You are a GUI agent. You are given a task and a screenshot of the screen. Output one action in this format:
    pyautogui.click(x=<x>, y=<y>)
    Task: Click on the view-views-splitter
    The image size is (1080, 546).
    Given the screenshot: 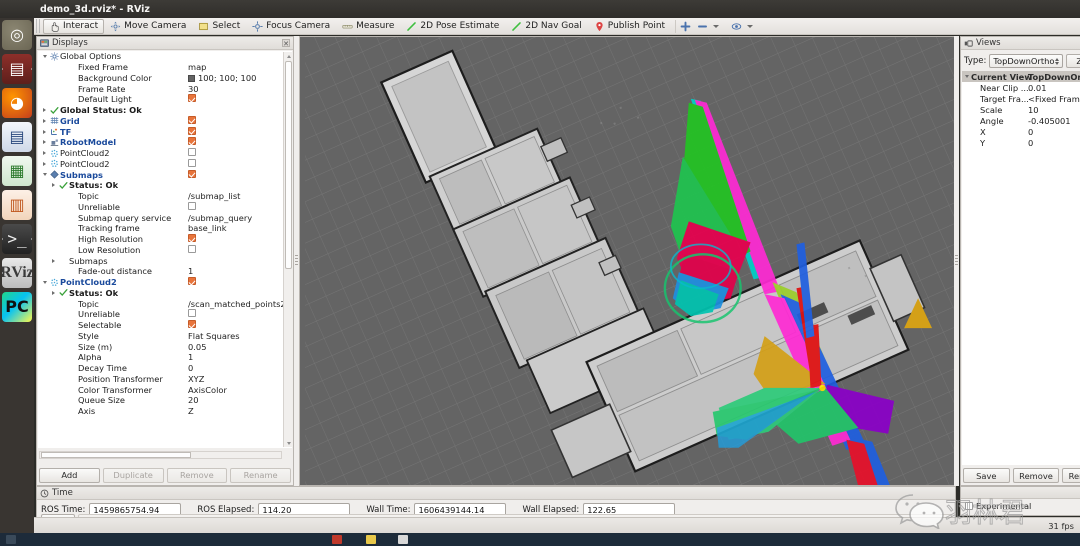 What is the action you would take?
    pyautogui.click(x=956, y=261)
    